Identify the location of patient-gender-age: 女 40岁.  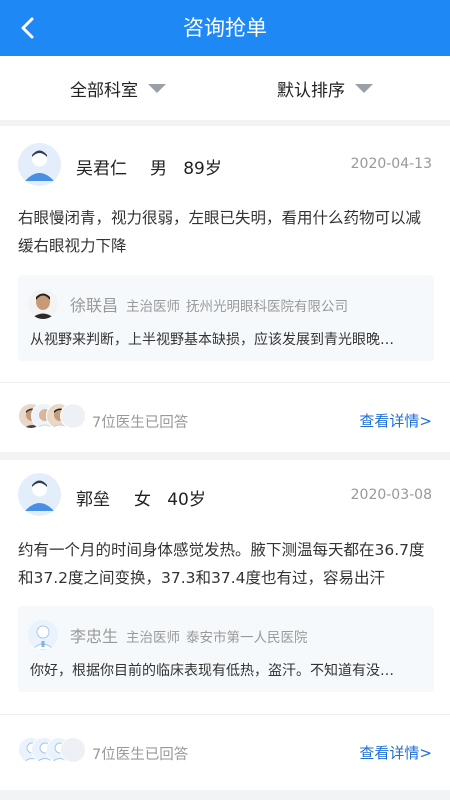
(170, 497).